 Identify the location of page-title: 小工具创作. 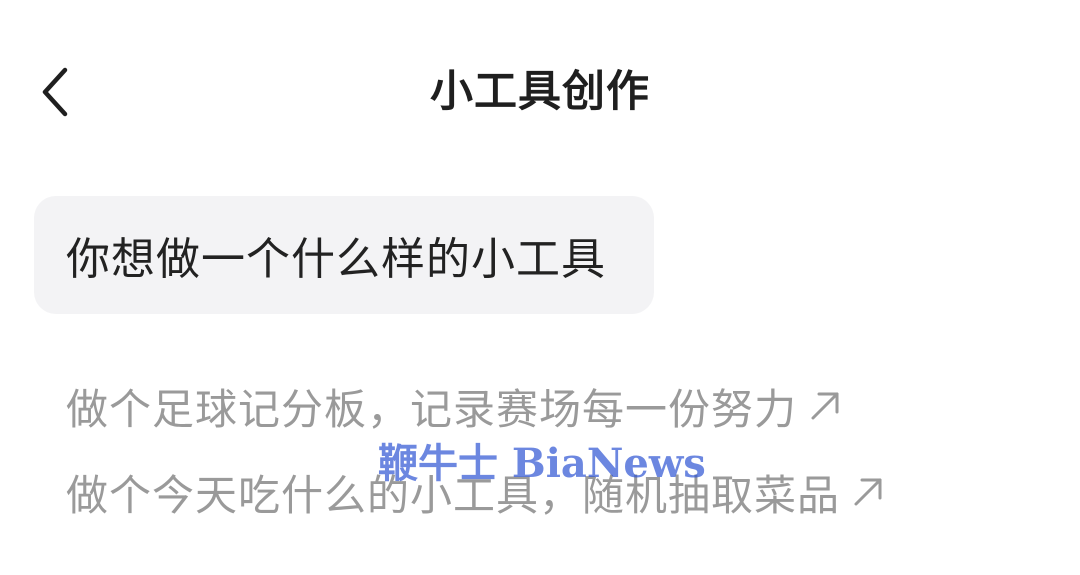
(540, 92).